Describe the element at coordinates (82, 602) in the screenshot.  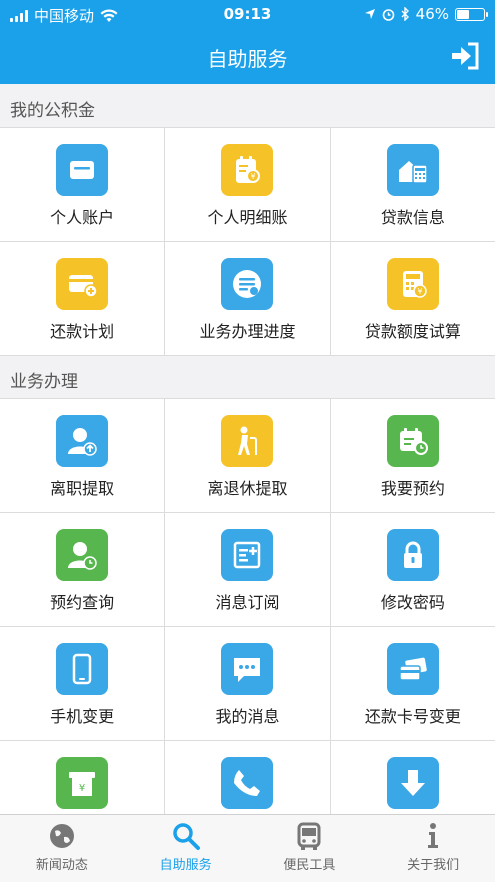
I see `grid-item-label: 预约查询` at that location.